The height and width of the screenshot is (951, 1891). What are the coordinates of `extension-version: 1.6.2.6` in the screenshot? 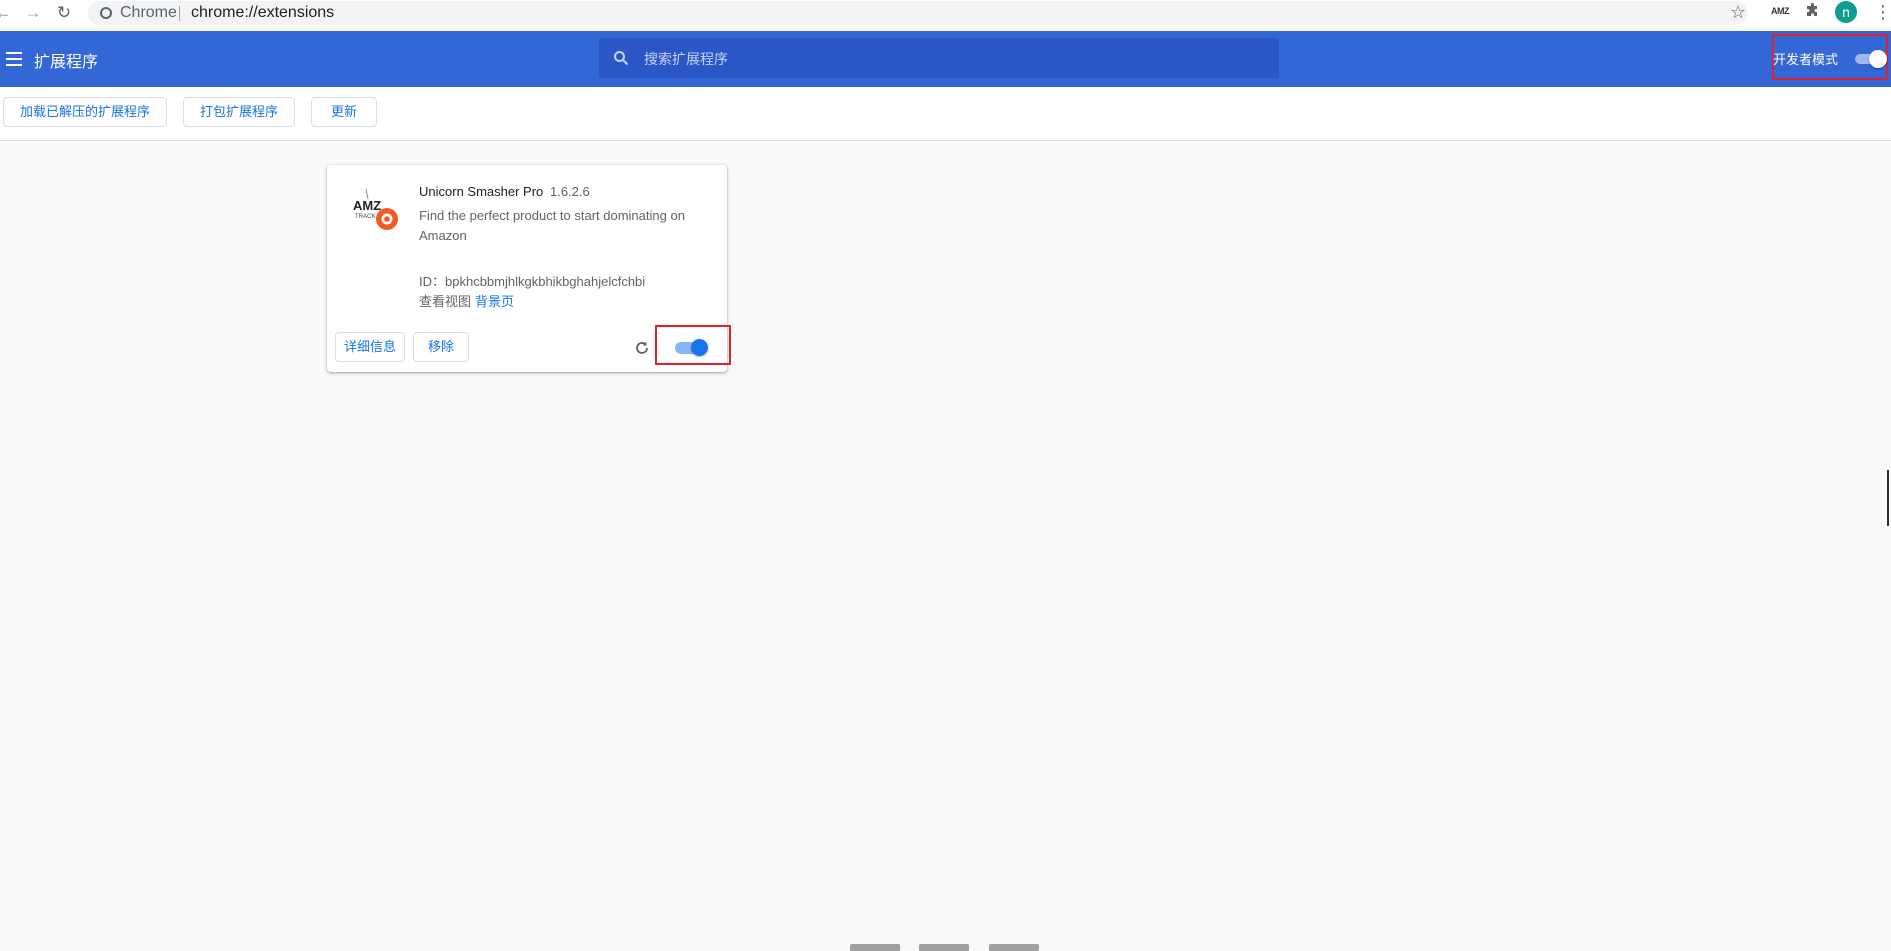 It's located at (570, 191).